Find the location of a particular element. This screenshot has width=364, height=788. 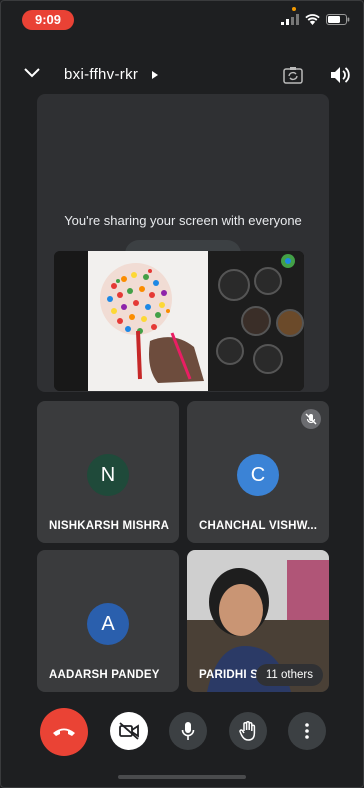

raise-hand-button is located at coordinates (248, 731).